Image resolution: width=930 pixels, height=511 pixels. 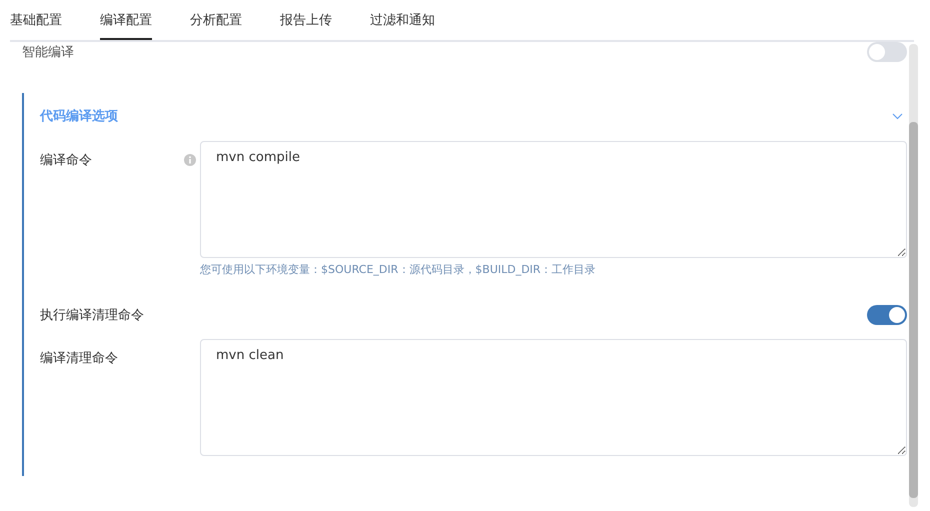 What do you see at coordinates (913, 275) in the screenshot?
I see `scrollbar` at bounding box center [913, 275].